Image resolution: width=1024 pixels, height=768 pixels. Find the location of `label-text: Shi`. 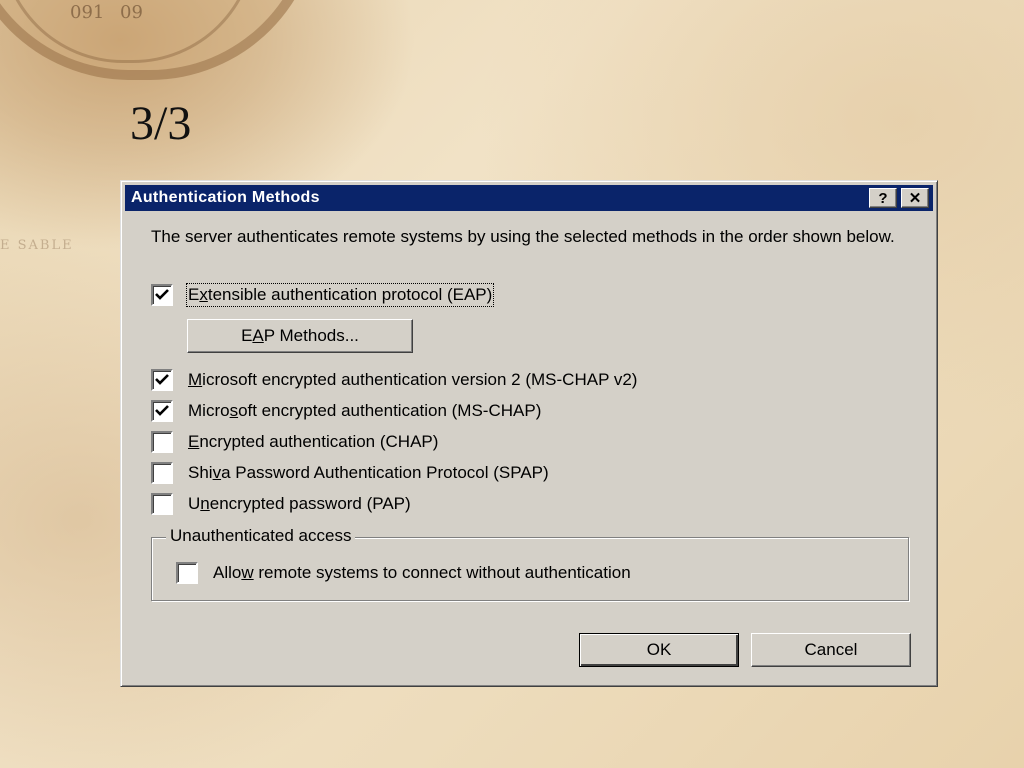

label-text: Shi is located at coordinates (200, 472).